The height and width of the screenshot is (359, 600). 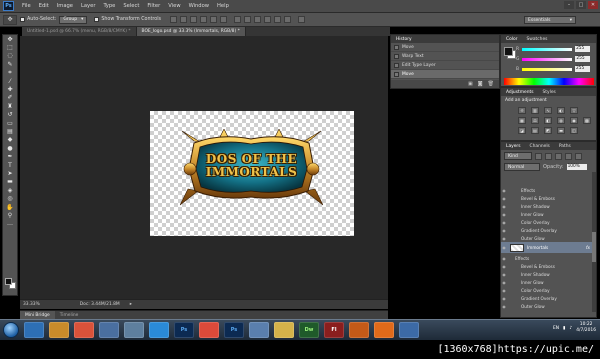 What do you see at coordinates (10, 173) in the screenshot?
I see `path-select-tool-icon: ➤` at bounding box center [10, 173].